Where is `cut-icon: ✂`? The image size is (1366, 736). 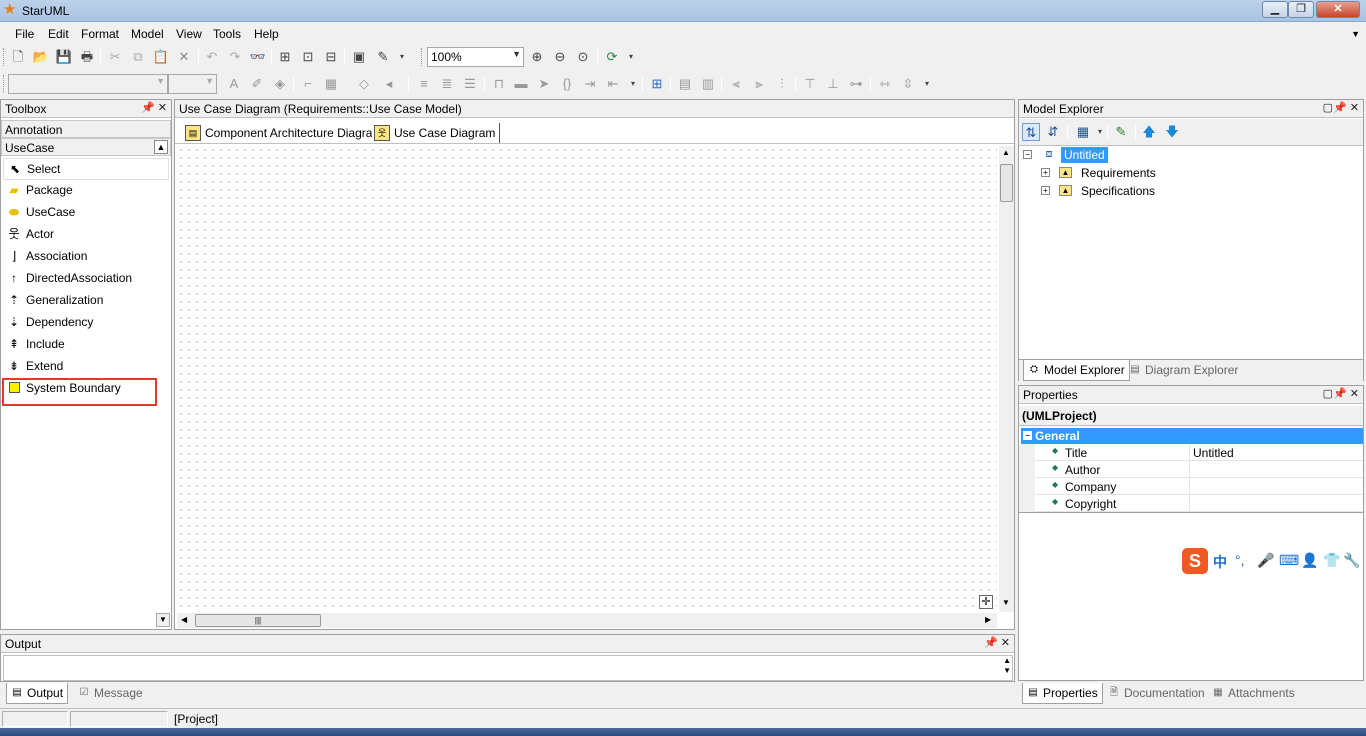
cut-icon: ✂ is located at coordinates (115, 57).